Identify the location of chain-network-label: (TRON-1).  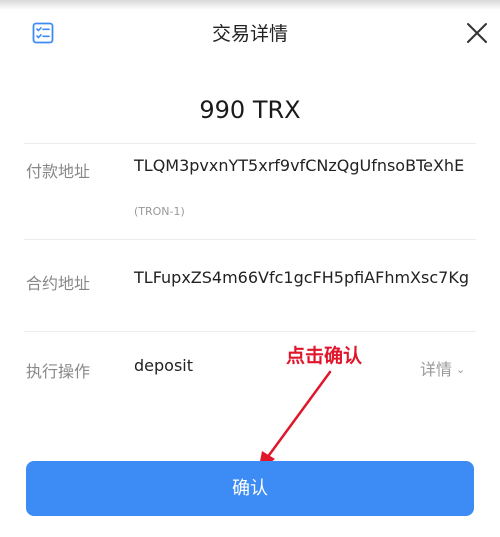
(159, 211).